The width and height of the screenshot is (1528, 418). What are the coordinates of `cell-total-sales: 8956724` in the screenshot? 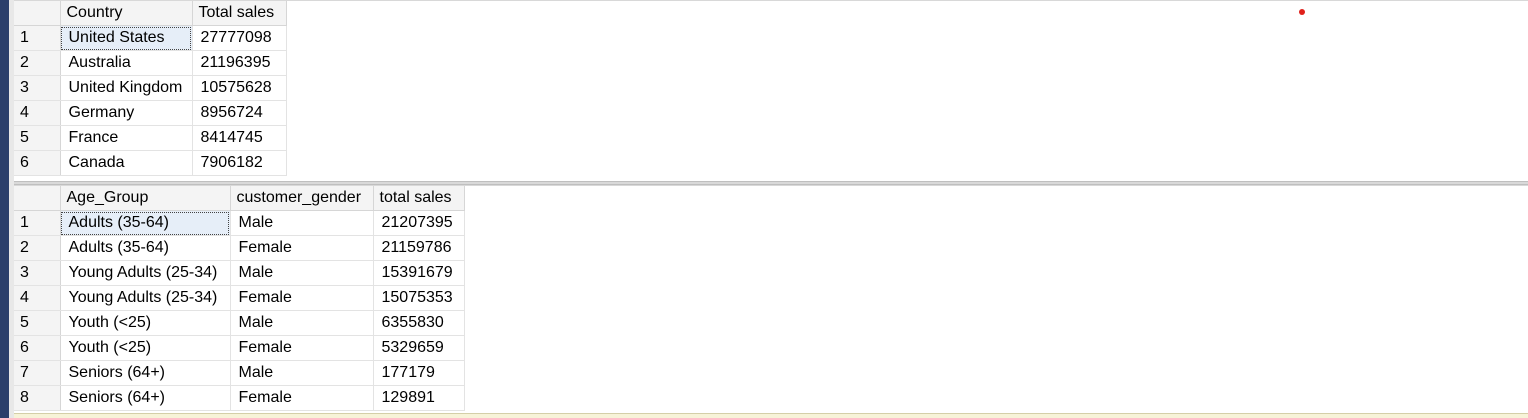 It's located at (239, 113).